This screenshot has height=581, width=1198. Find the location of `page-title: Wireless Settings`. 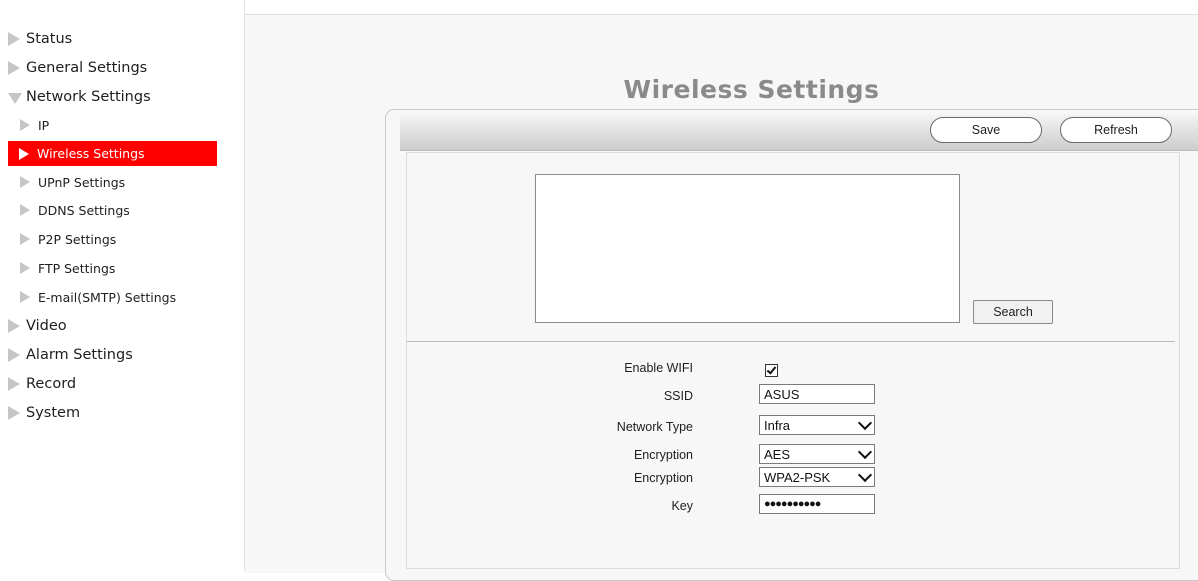

page-title: Wireless Settings is located at coordinates (751, 89).